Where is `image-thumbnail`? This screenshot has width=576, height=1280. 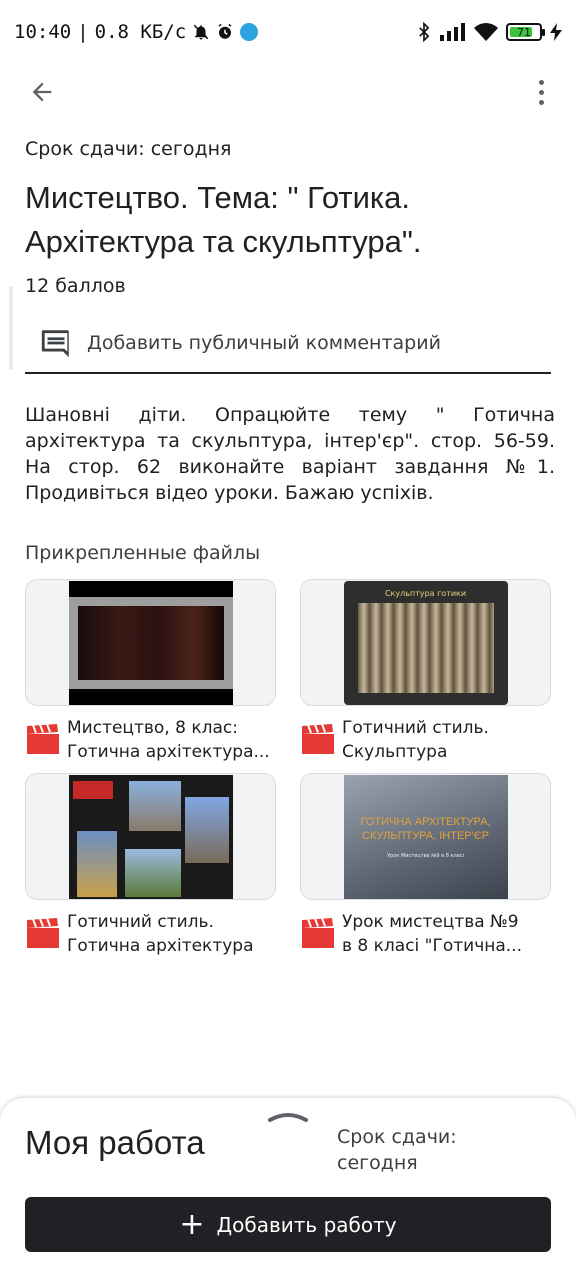 image-thumbnail is located at coordinates (150, 836).